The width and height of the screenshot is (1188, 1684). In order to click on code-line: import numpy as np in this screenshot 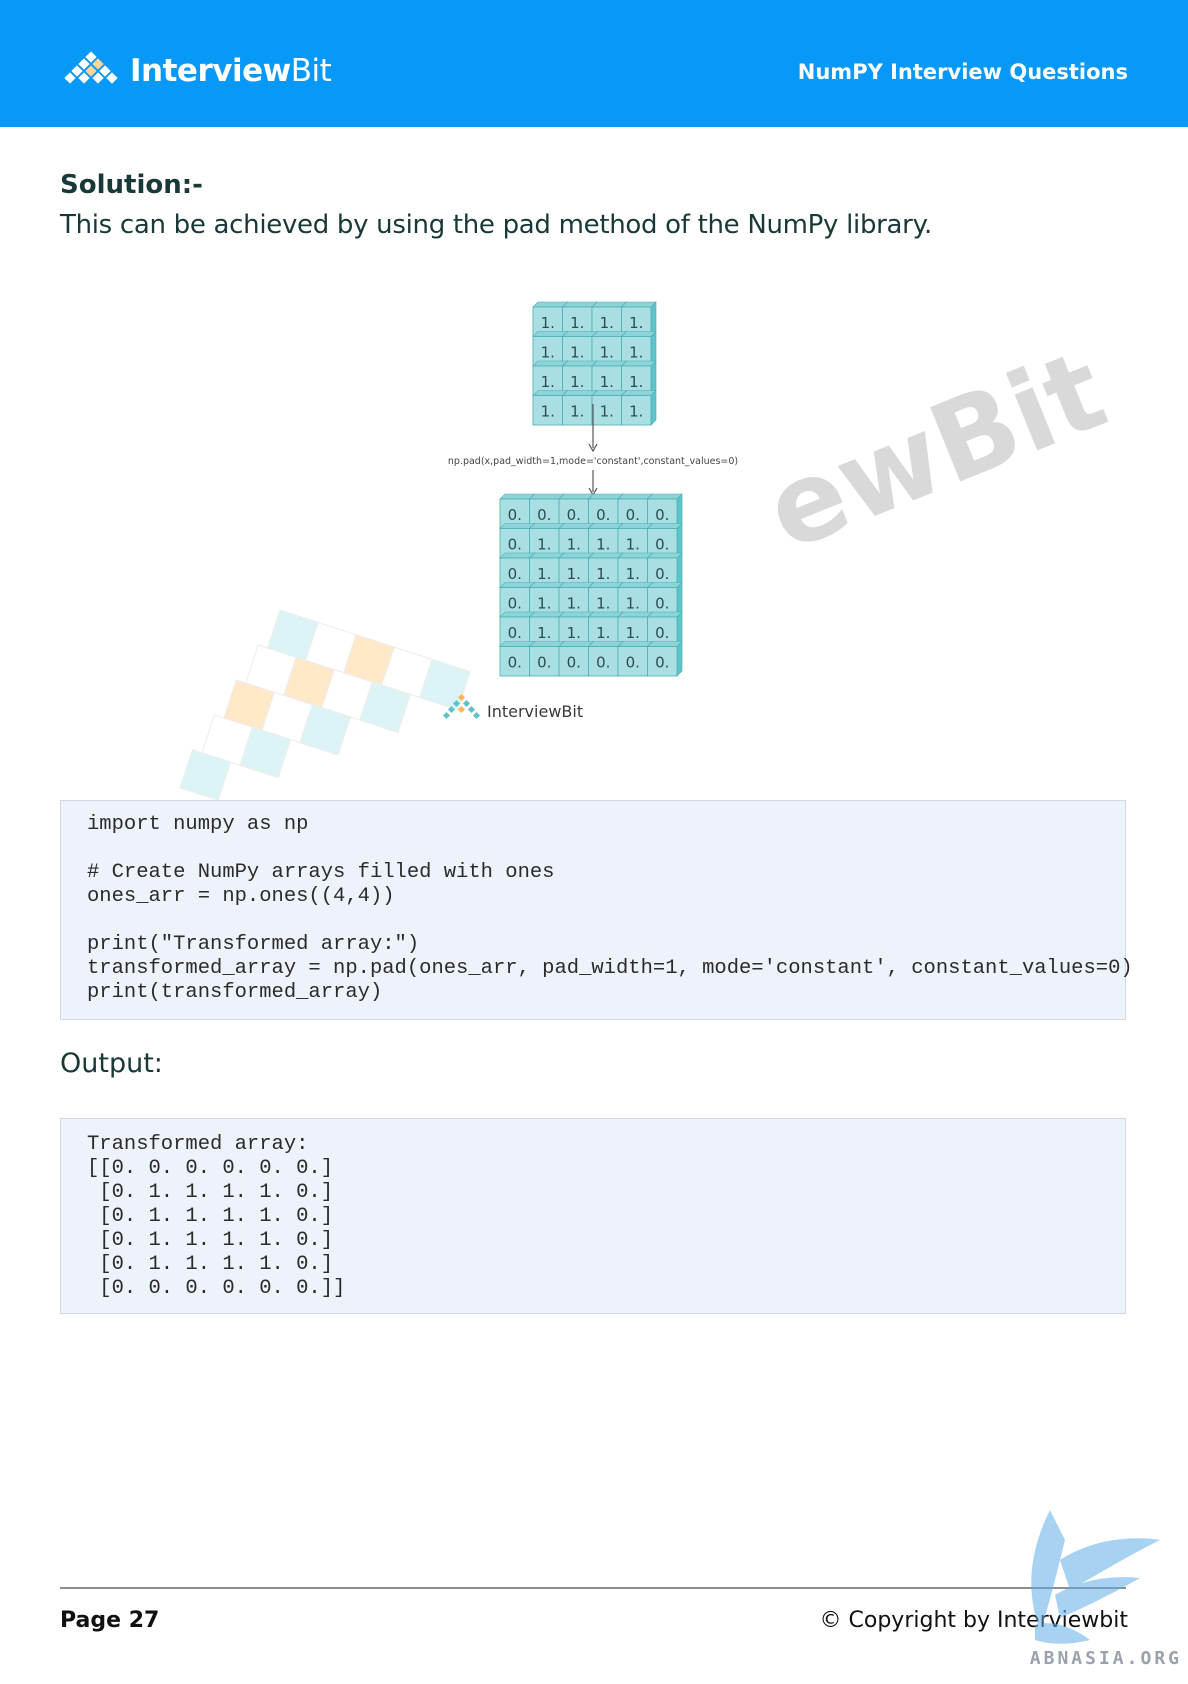, I will do `click(198, 824)`.